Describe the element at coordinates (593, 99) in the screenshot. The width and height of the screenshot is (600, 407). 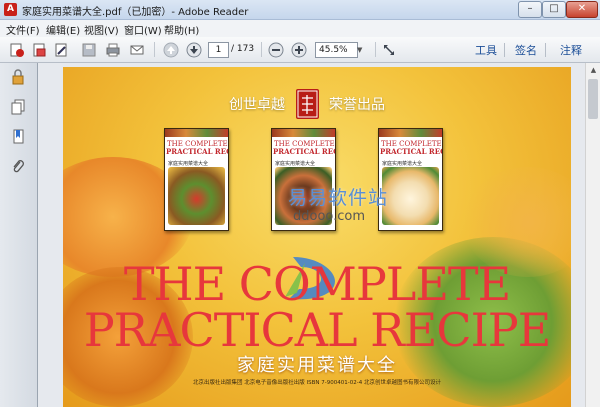
I see `scrollbar-thumb` at that location.